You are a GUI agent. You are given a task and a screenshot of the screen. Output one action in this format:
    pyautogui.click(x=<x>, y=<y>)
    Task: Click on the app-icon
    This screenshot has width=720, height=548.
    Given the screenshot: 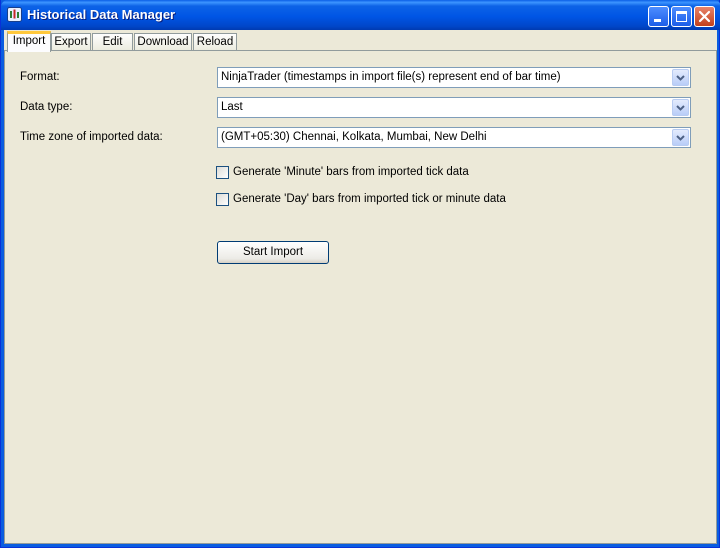 What is the action you would take?
    pyautogui.click(x=14, y=14)
    